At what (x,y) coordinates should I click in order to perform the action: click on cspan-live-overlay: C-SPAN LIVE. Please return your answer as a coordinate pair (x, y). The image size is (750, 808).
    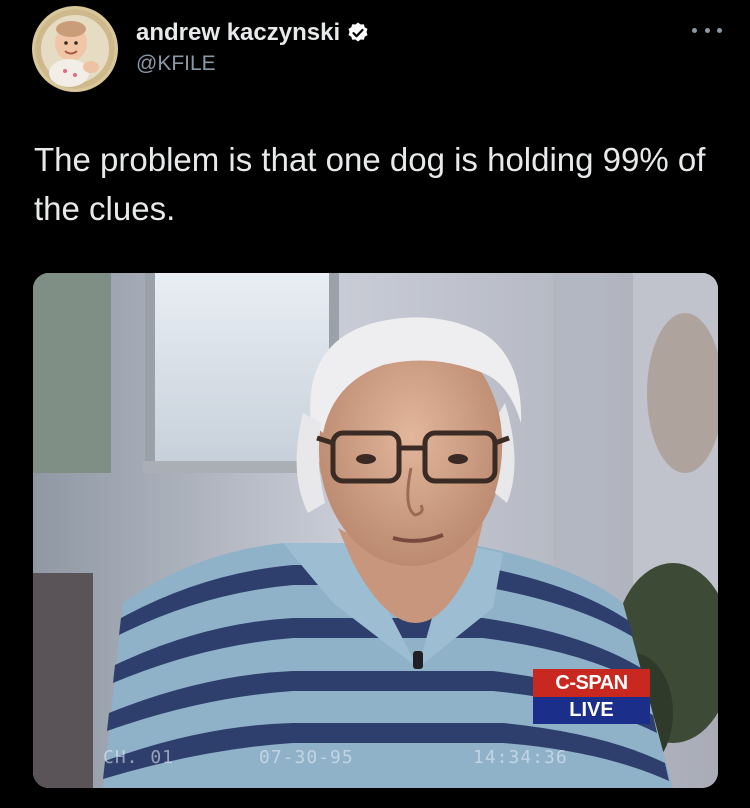
    Looking at the image, I should click on (591, 696).